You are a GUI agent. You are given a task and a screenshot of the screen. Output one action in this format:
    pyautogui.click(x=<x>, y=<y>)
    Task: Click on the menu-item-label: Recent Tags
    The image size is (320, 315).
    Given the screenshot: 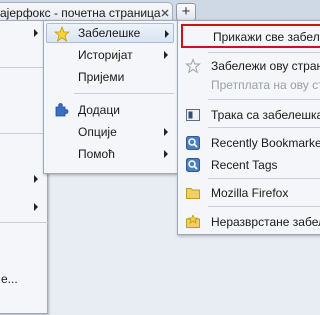 What is the action you would take?
    pyautogui.click(x=244, y=165)
    